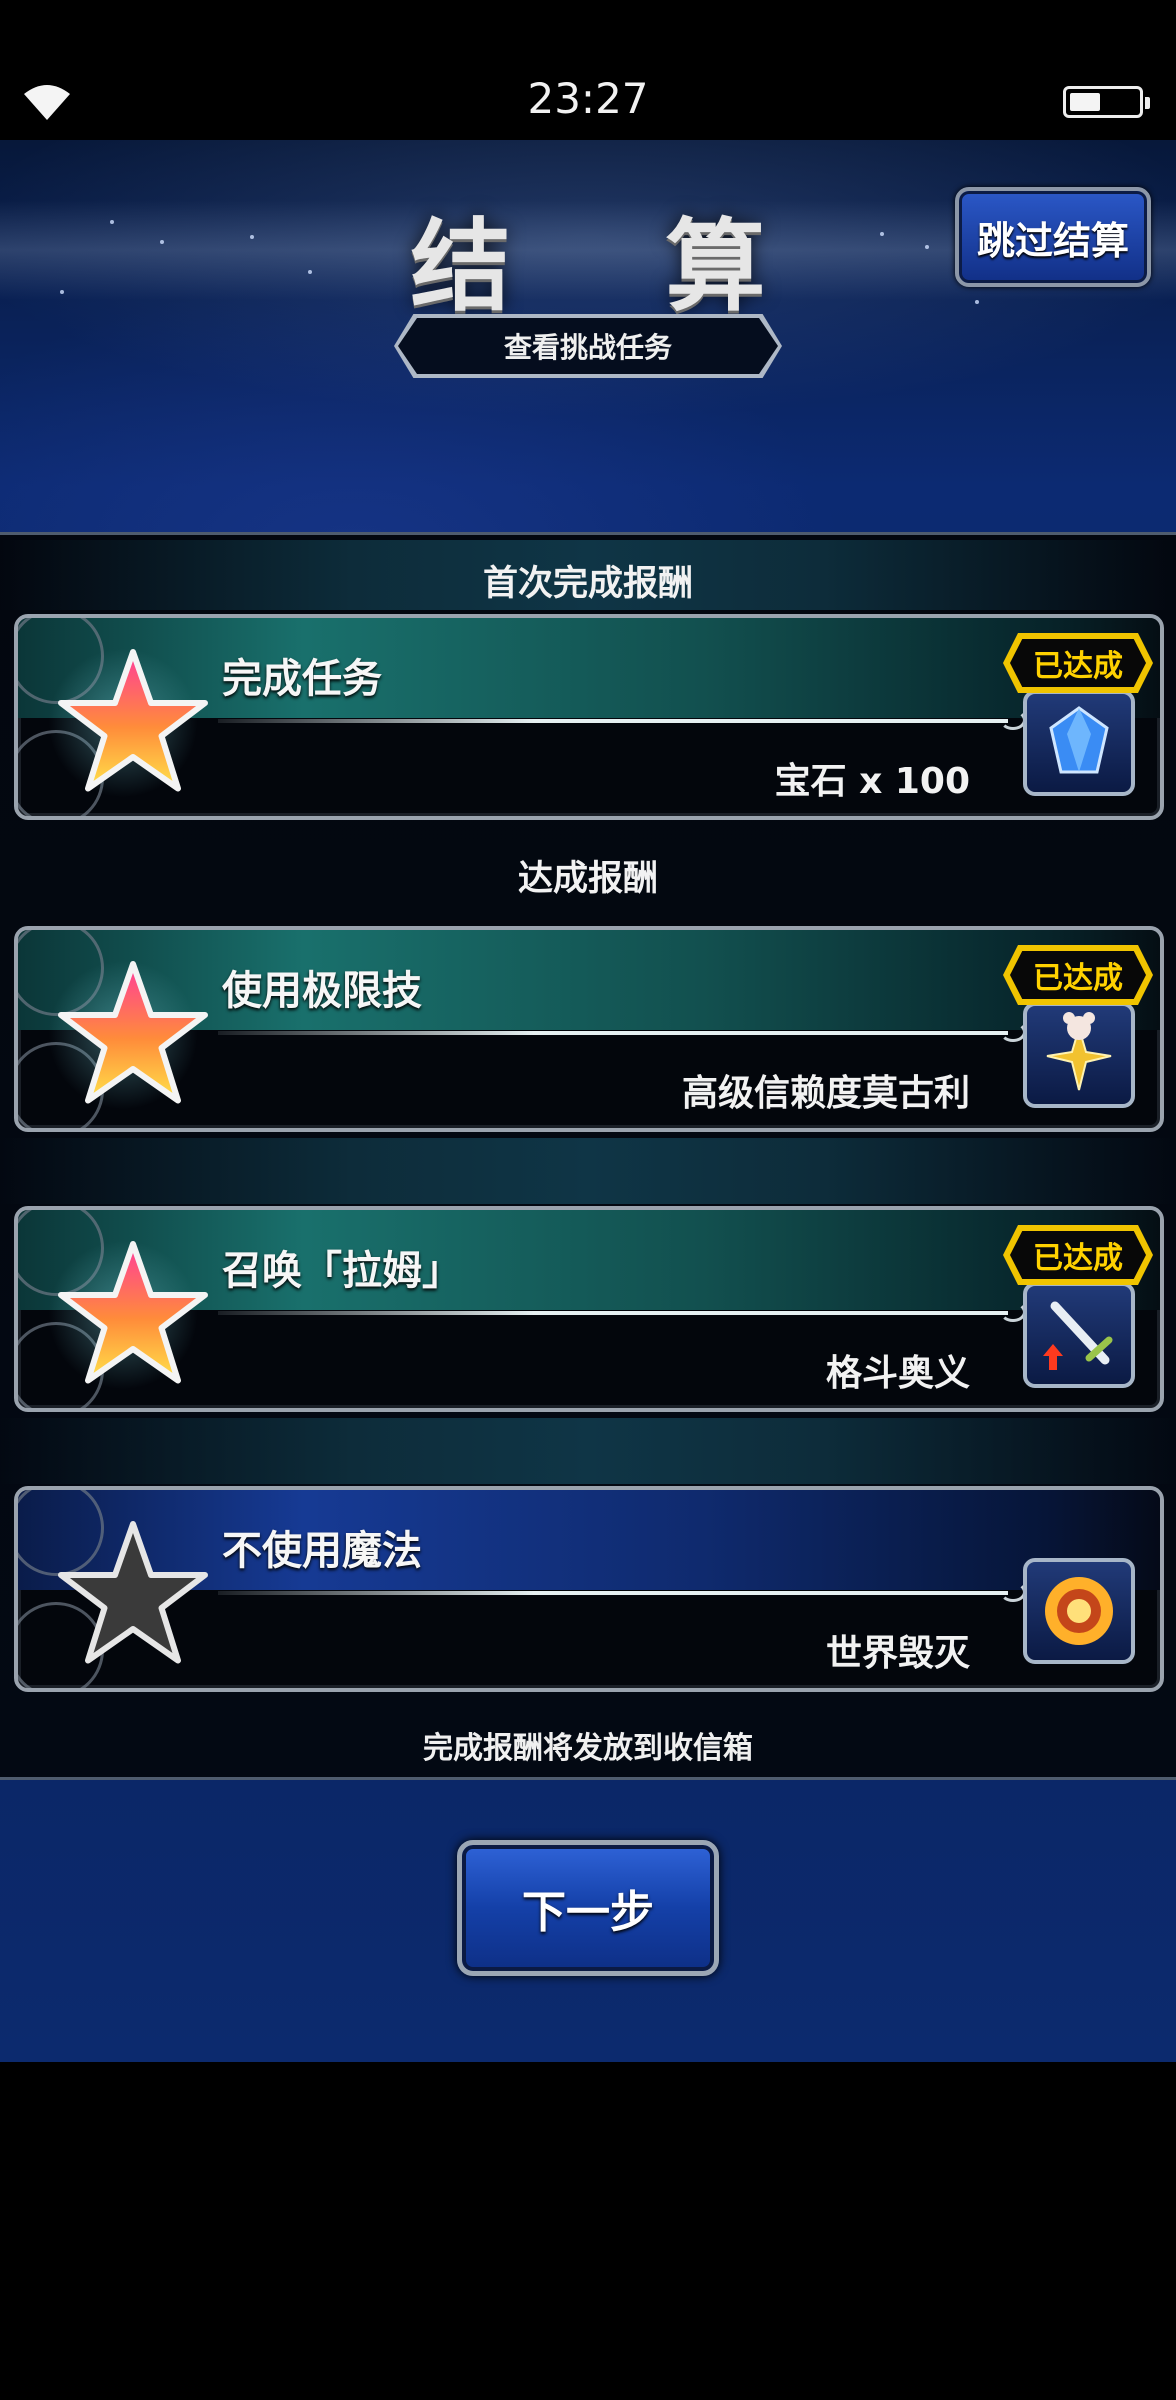 The height and width of the screenshot is (2400, 1176). I want to click on clock: 23:27, so click(588, 98).